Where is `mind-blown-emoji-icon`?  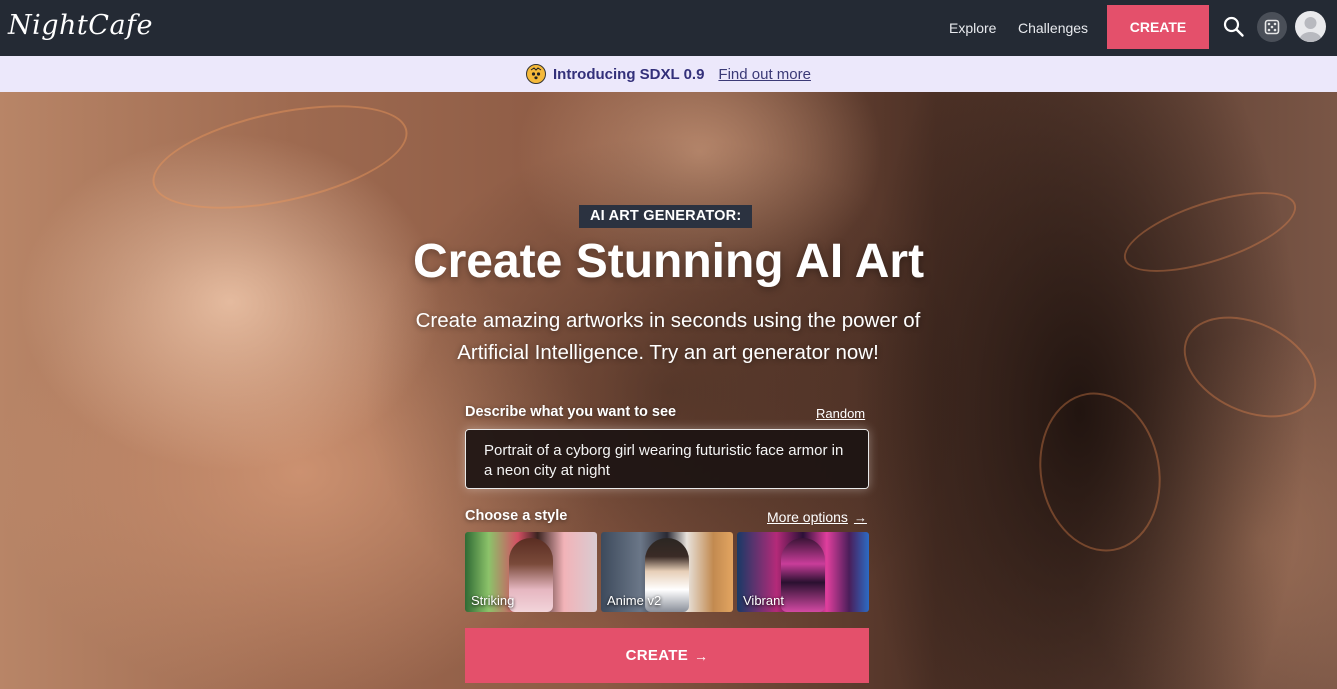 mind-blown-emoji-icon is located at coordinates (536, 74).